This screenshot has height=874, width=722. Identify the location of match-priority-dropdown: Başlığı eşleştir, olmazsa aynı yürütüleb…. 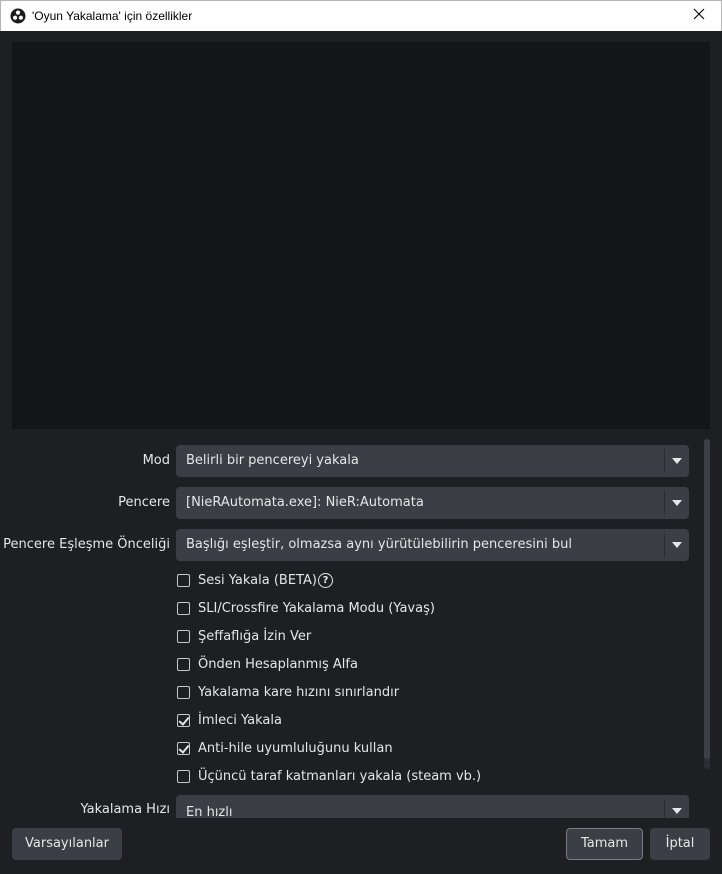
(432, 545).